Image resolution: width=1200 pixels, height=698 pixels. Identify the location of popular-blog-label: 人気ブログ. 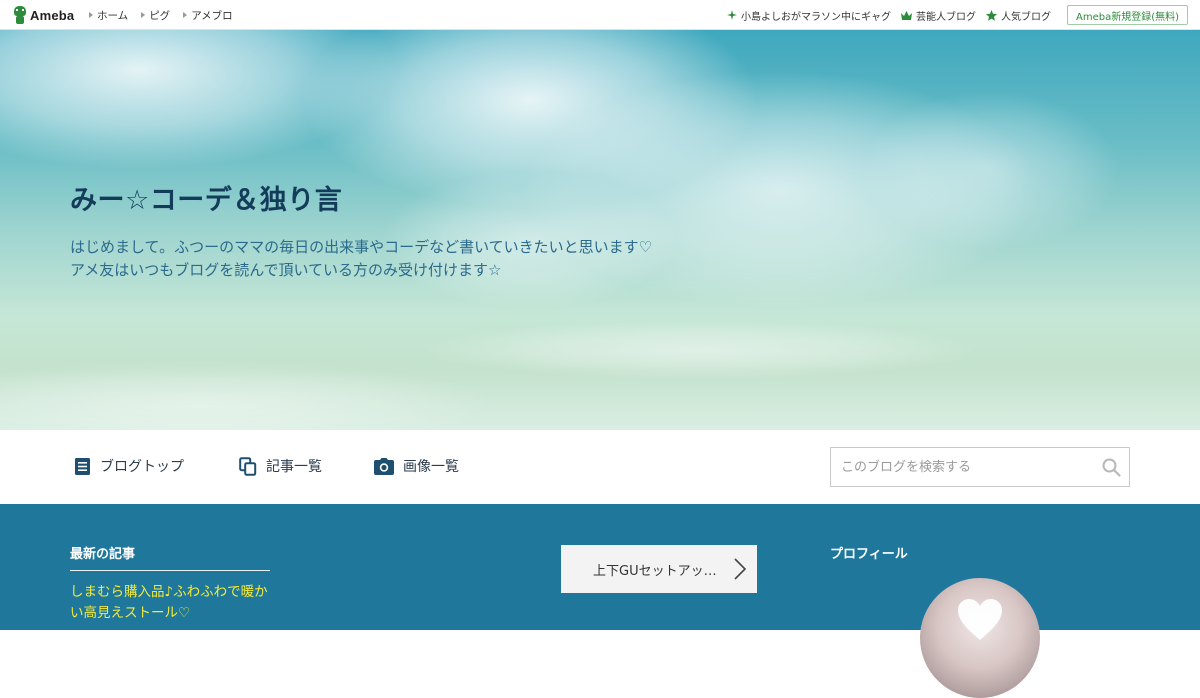
(1025, 17).